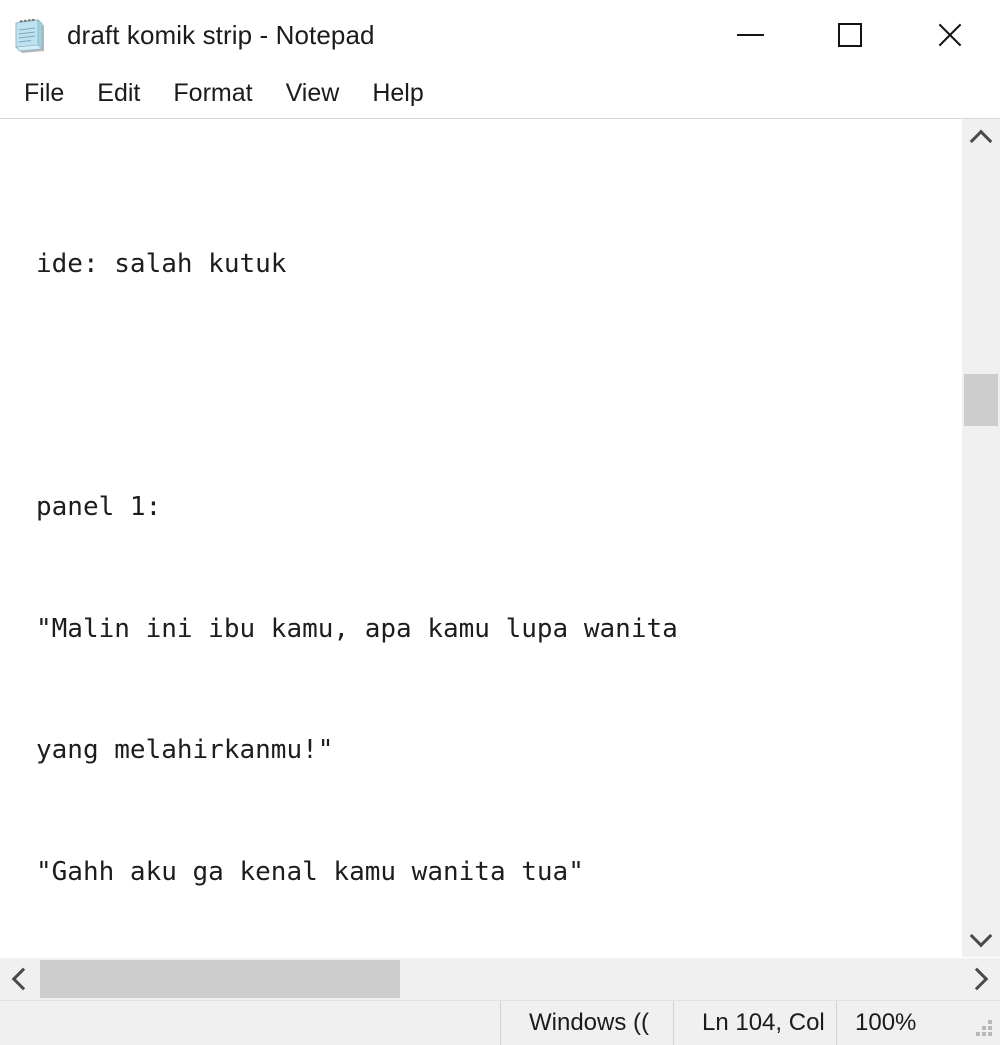 The image size is (1000, 1045). Describe the element at coordinates (977, 979) in the screenshot. I see `chevron-right-icon` at that location.